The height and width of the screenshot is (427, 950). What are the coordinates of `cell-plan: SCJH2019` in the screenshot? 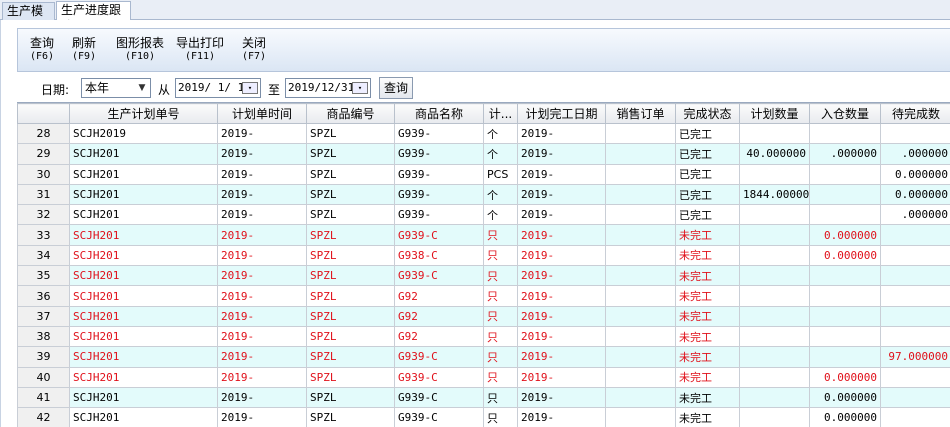 It's located at (143, 133).